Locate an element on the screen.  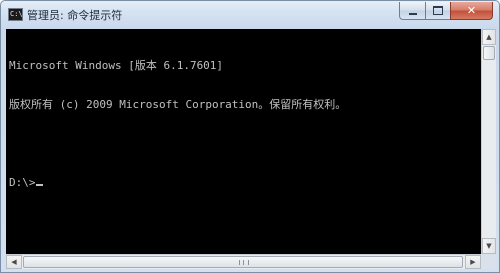
console-line-version: Microsoft Windows [版本 6.1.7601] is located at coordinates (116, 65).